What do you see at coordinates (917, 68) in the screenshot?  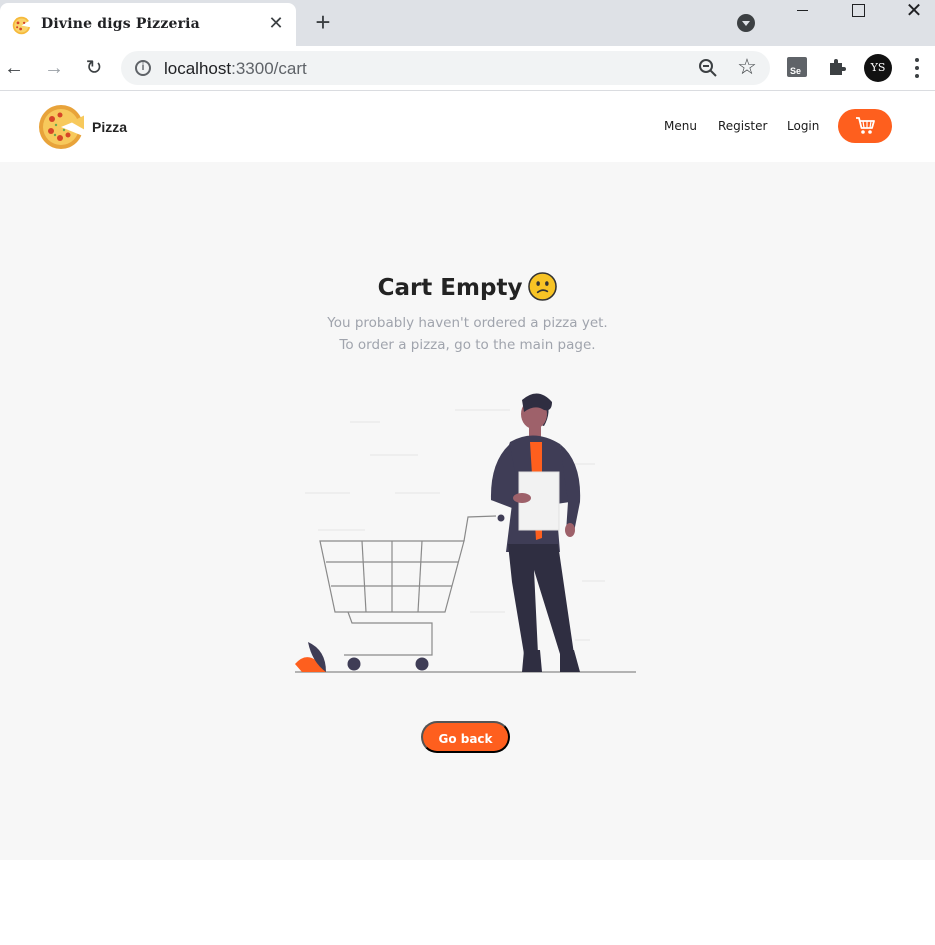 I see `menu-kebab-icon` at bounding box center [917, 68].